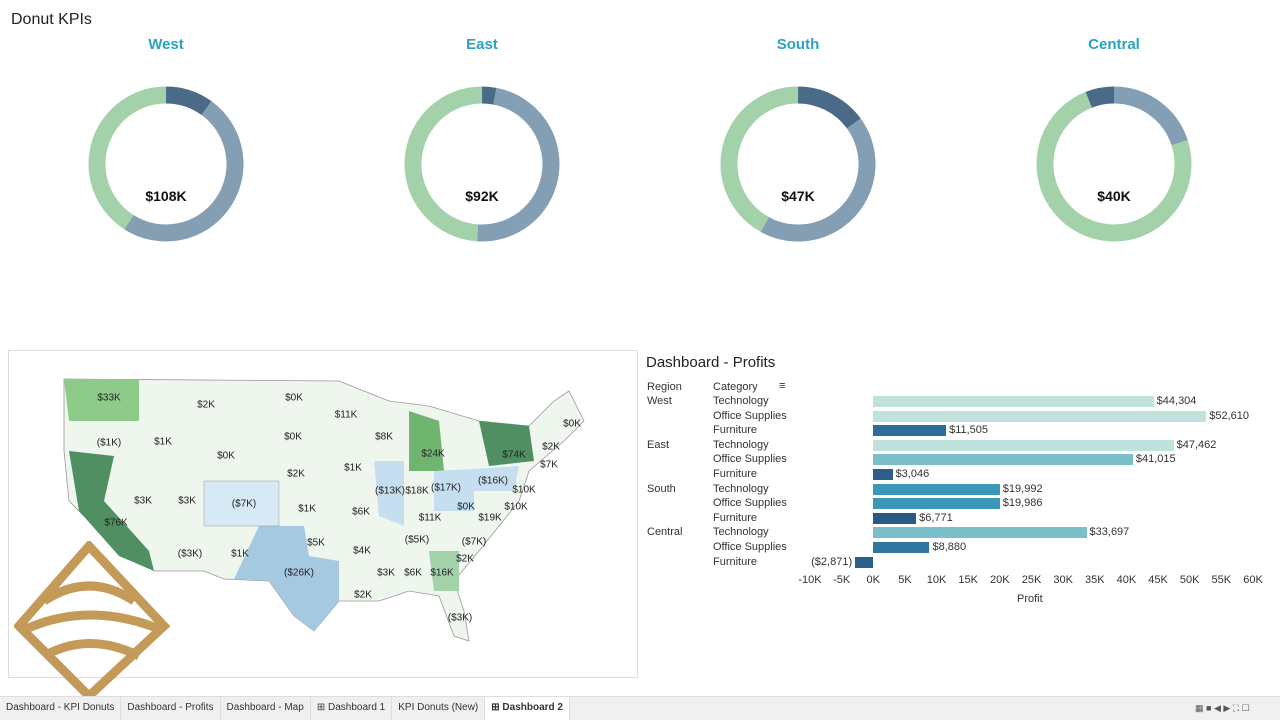  Describe the element at coordinates (384, 437) in the screenshot. I see `state-profit-label: $8K` at that location.